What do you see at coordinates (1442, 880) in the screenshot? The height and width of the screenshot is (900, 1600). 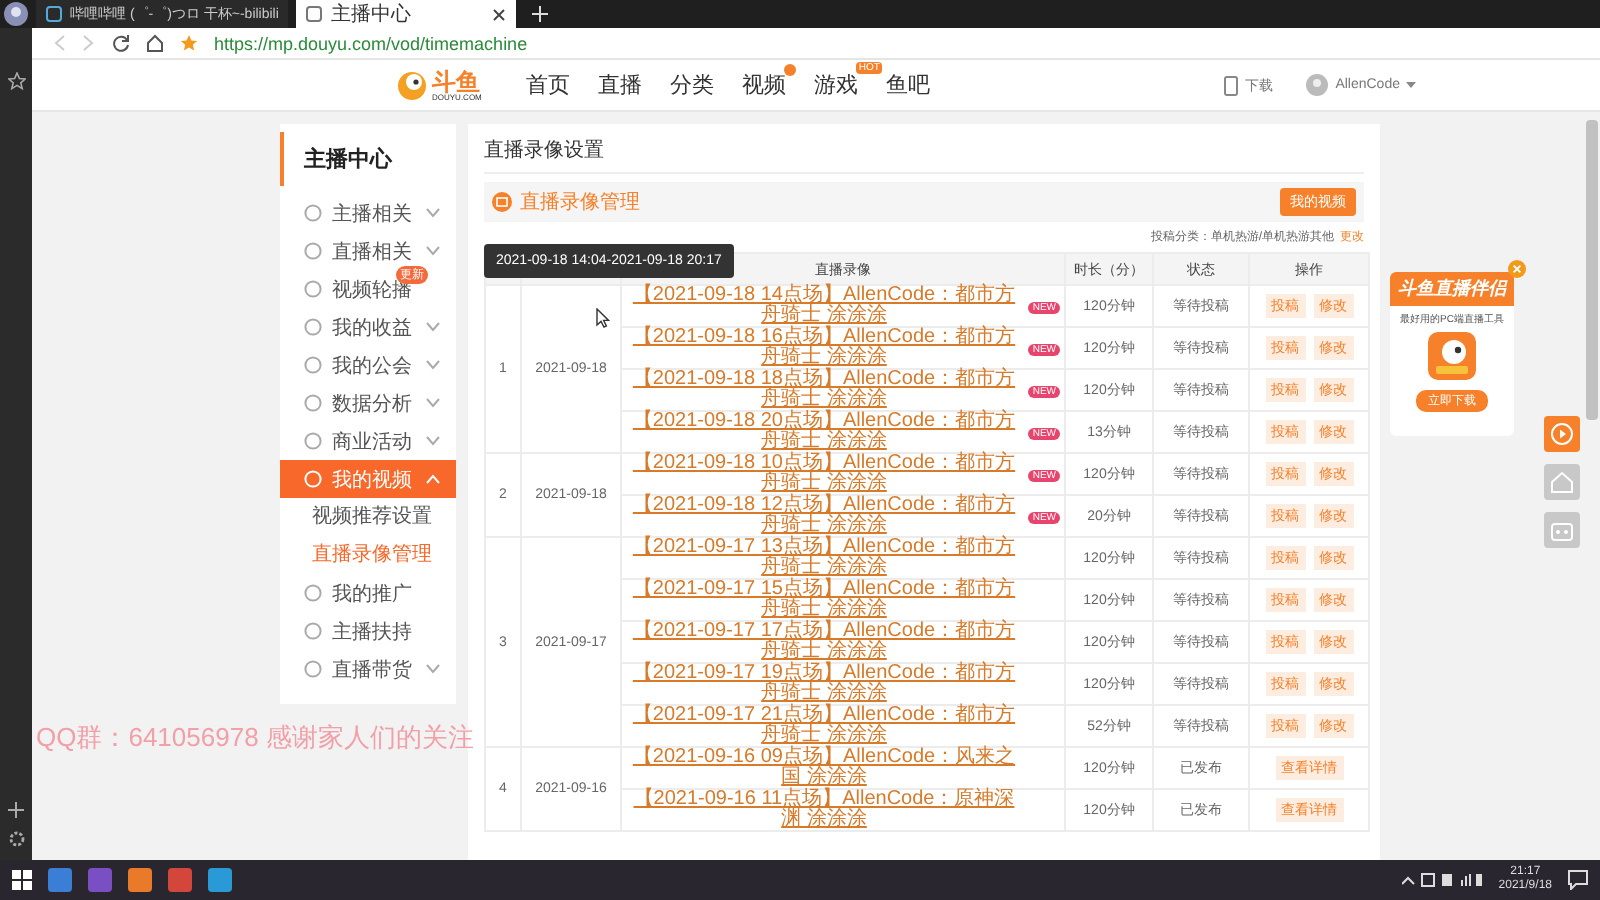 I see `tray-icons-drawing` at bounding box center [1442, 880].